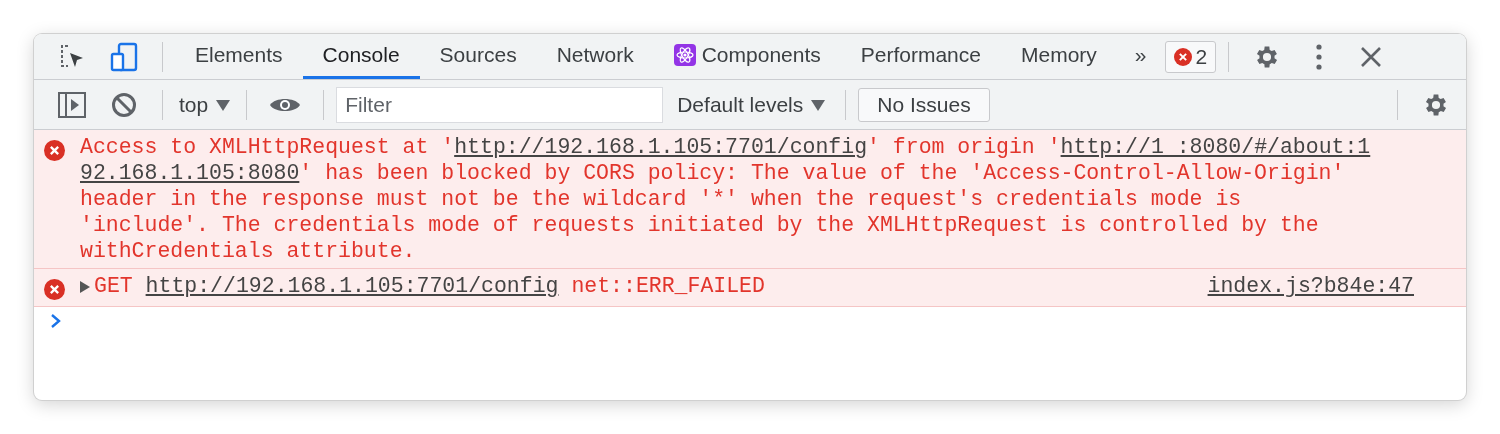 Image resolution: width=1500 pixels, height=434 pixels. Describe the element at coordinates (72, 104) in the screenshot. I see `sidebar-toggle-icon` at that location.